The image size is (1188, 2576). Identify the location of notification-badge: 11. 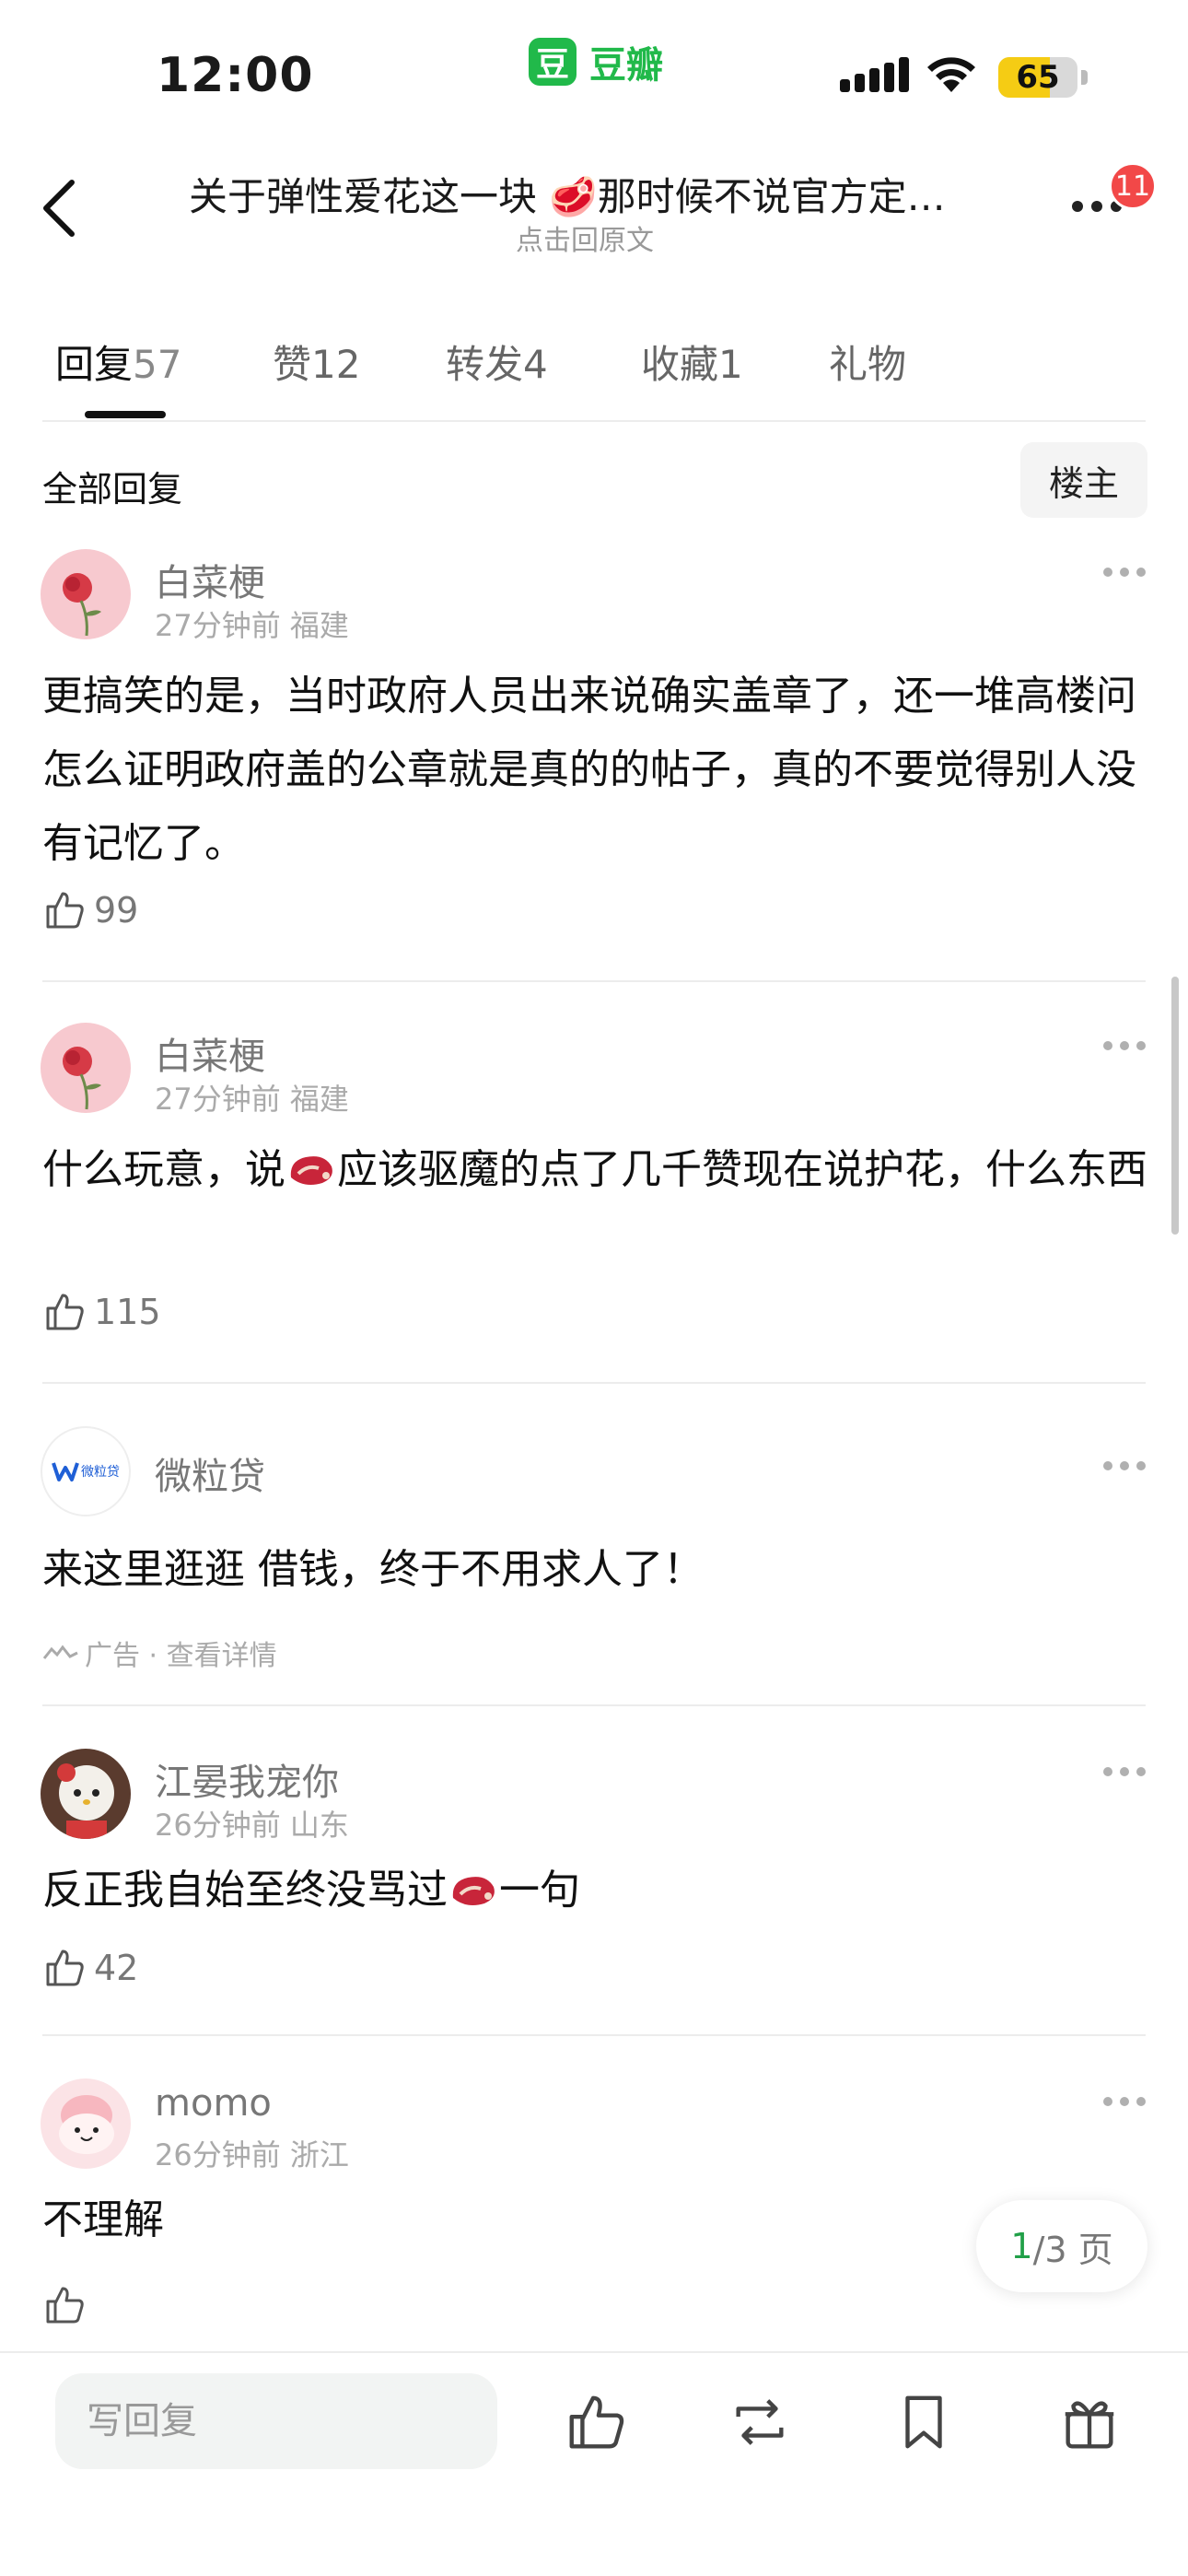
(1133, 186).